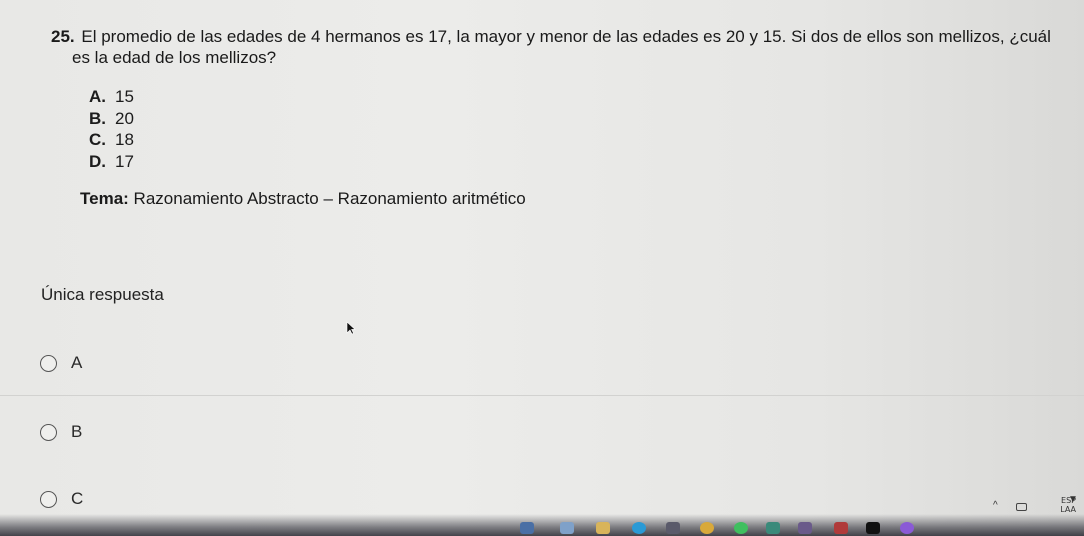 The image size is (1084, 536). What do you see at coordinates (97, 161) in the screenshot?
I see `option-letter: D.` at bounding box center [97, 161].